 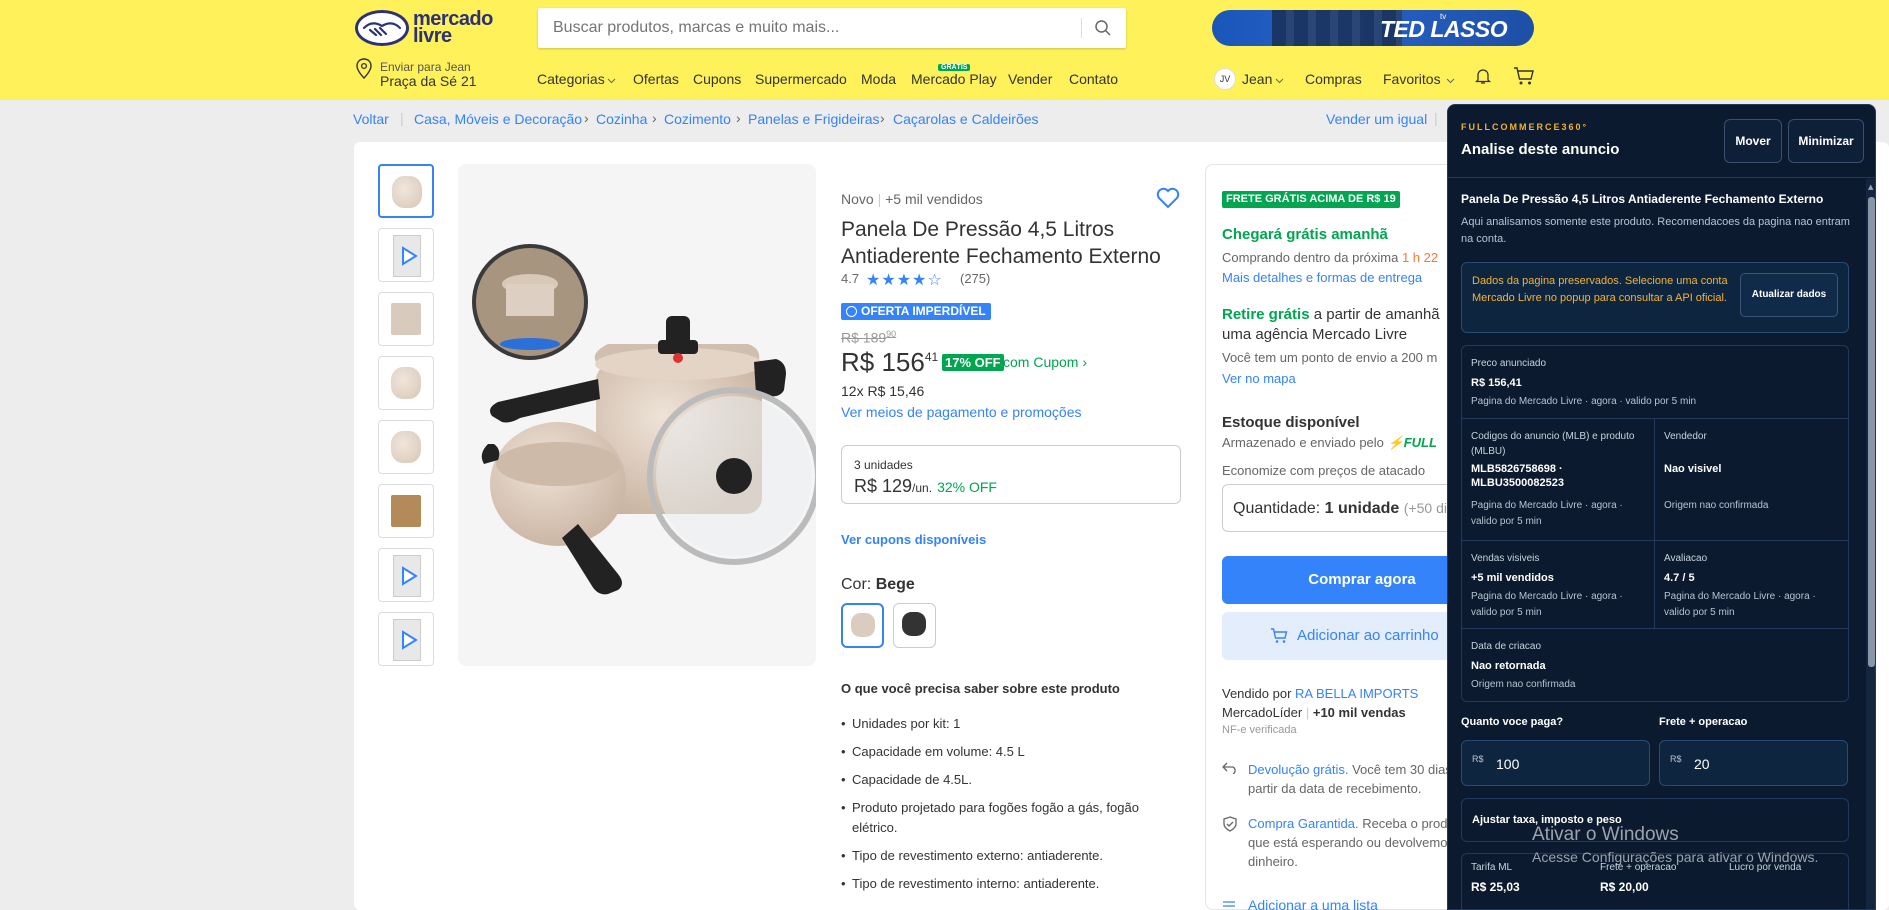 What do you see at coordinates (717, 79) in the screenshot?
I see `nav-cupons: Cupons` at bounding box center [717, 79].